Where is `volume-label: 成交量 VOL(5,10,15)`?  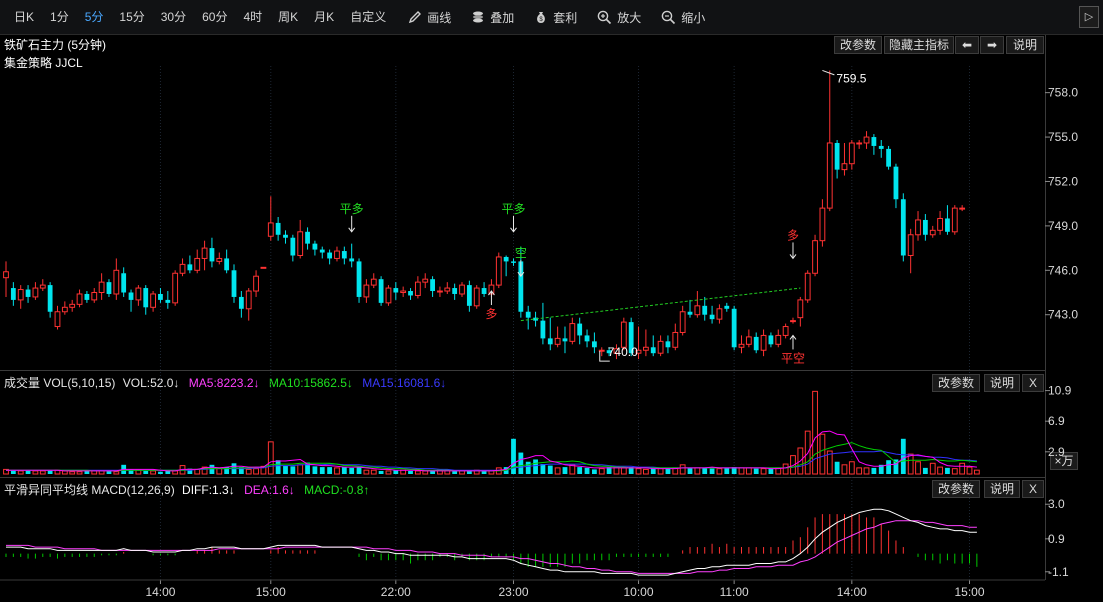 volume-label: 成交量 VOL(5,10,15) is located at coordinates (60, 383).